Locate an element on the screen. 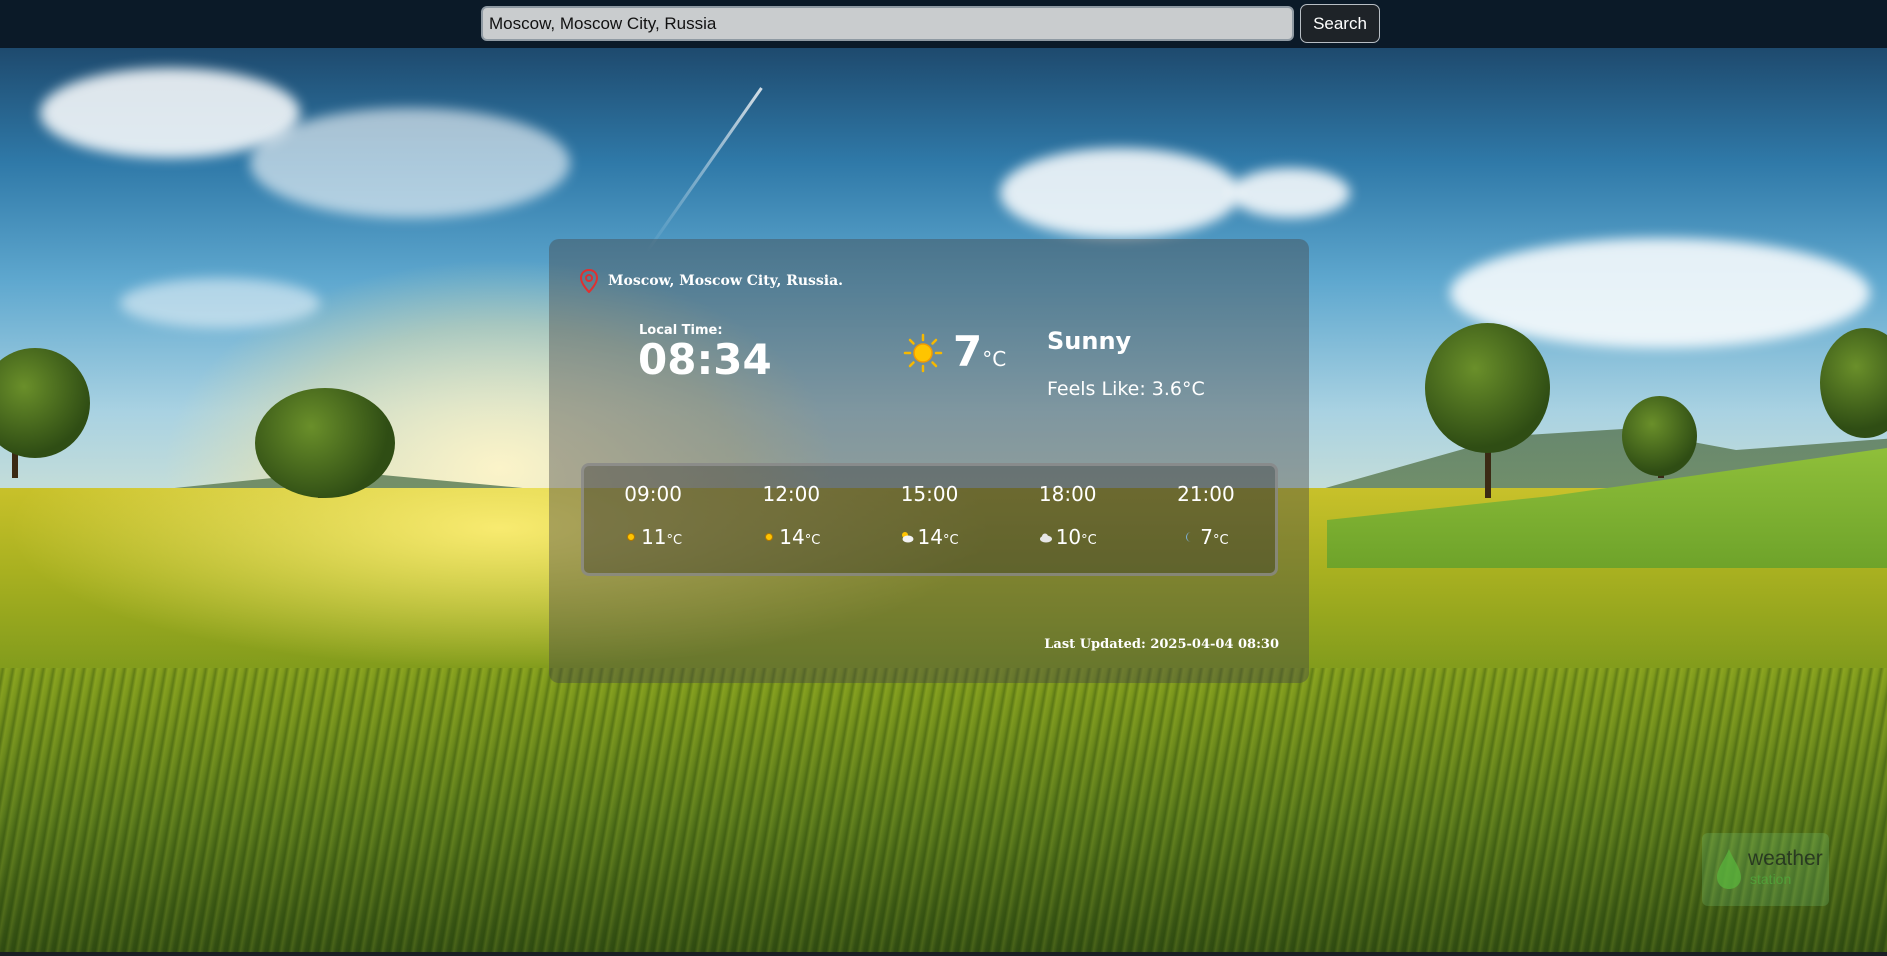  location-name: Moscow, Moscow City, Russia. is located at coordinates (726, 281).